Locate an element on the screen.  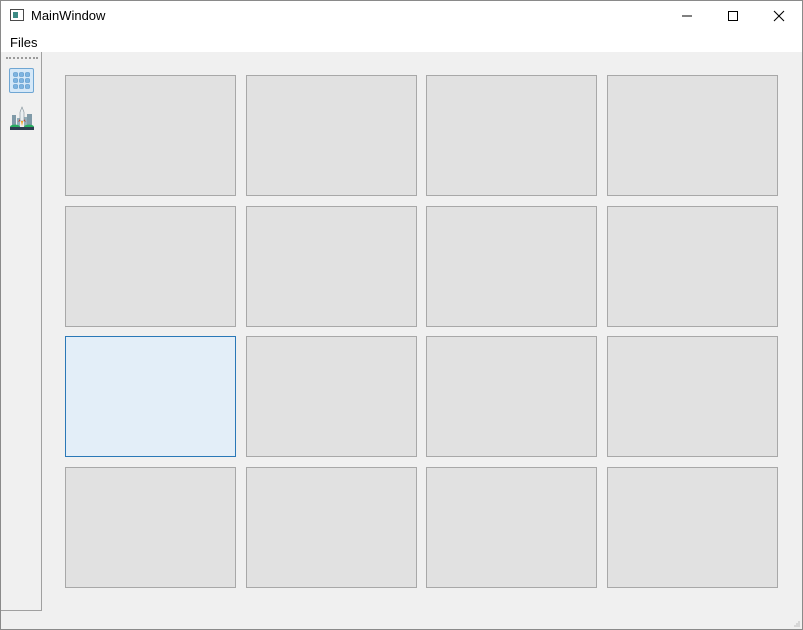
resize-grip-icon is located at coordinates (797, 624).